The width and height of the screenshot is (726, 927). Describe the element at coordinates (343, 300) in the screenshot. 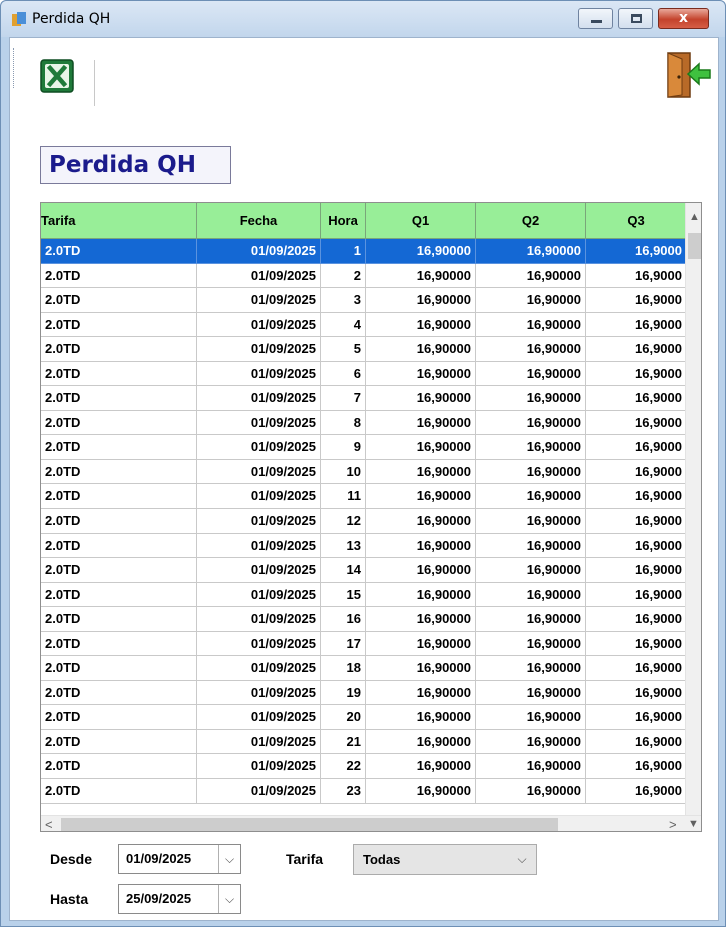

I see `cell-hora: 3` at that location.